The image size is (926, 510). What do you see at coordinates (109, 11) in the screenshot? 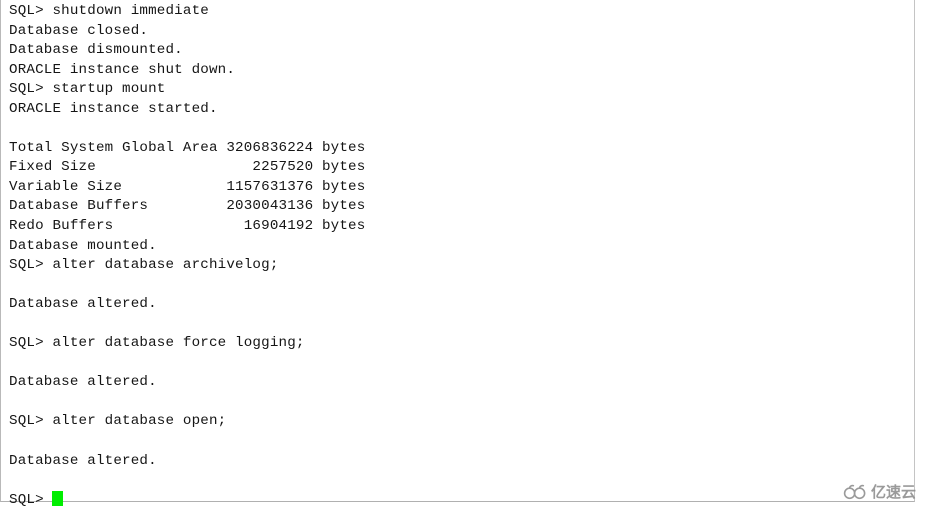
I see `terminal-line: SQL> shutdown immediate` at bounding box center [109, 11].